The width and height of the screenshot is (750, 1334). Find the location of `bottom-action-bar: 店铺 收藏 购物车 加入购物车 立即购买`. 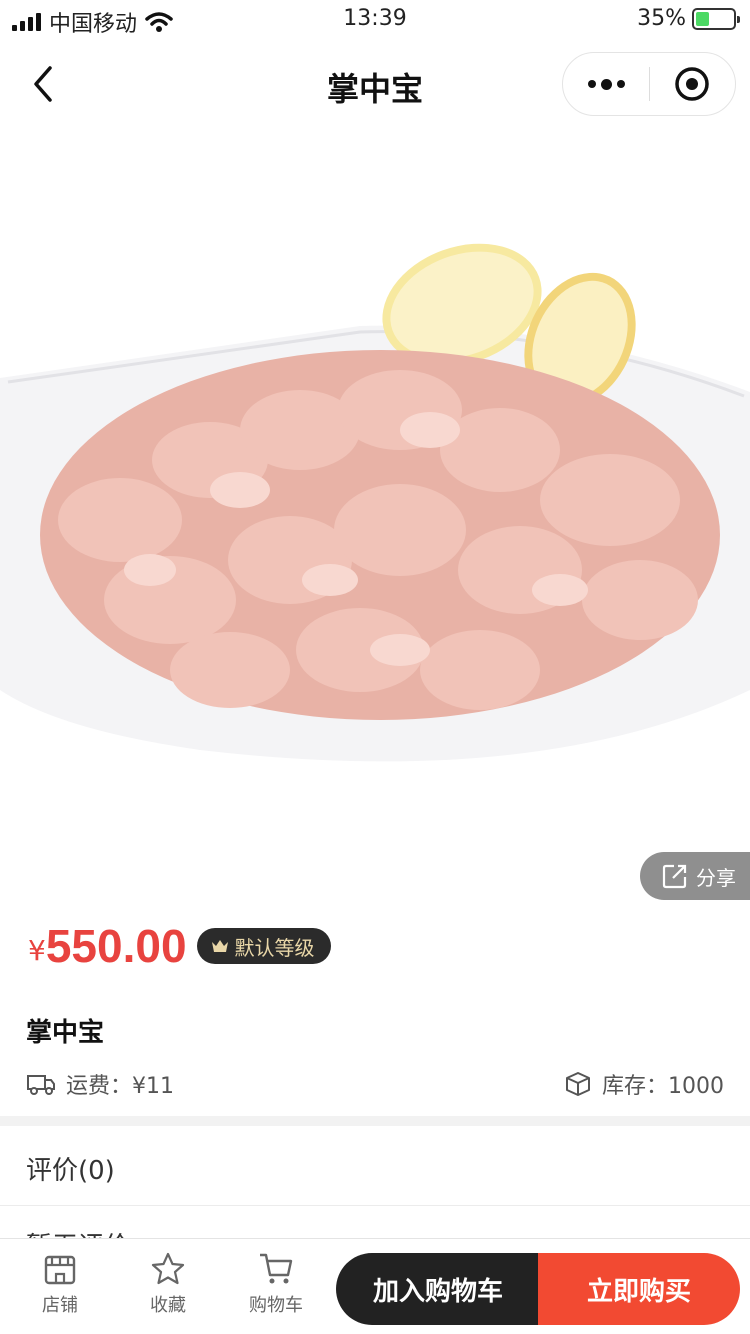

bottom-action-bar: 店铺 收藏 购物车 加入购物车 立即购买 is located at coordinates (375, 1286).